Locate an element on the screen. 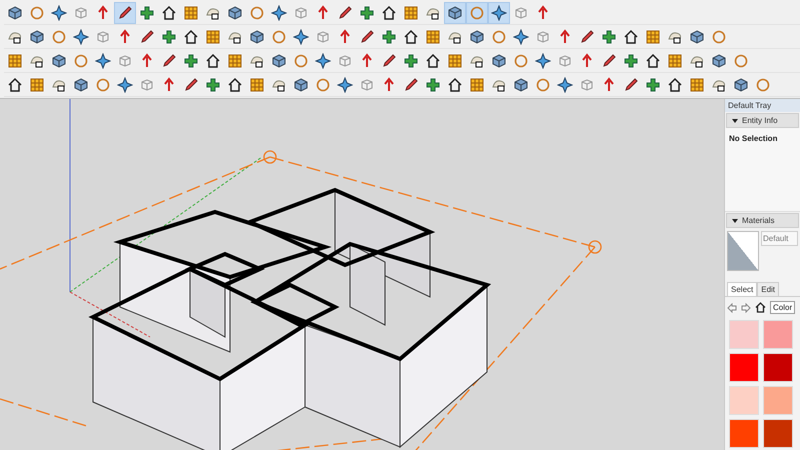 This screenshot has width=800, height=450. panel-tab: Select is located at coordinates (742, 289).